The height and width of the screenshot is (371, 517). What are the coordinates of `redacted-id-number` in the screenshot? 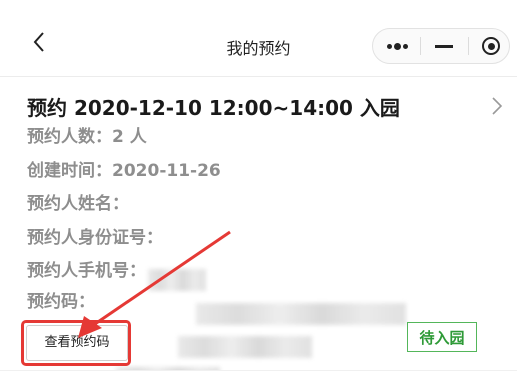 It's located at (301, 314).